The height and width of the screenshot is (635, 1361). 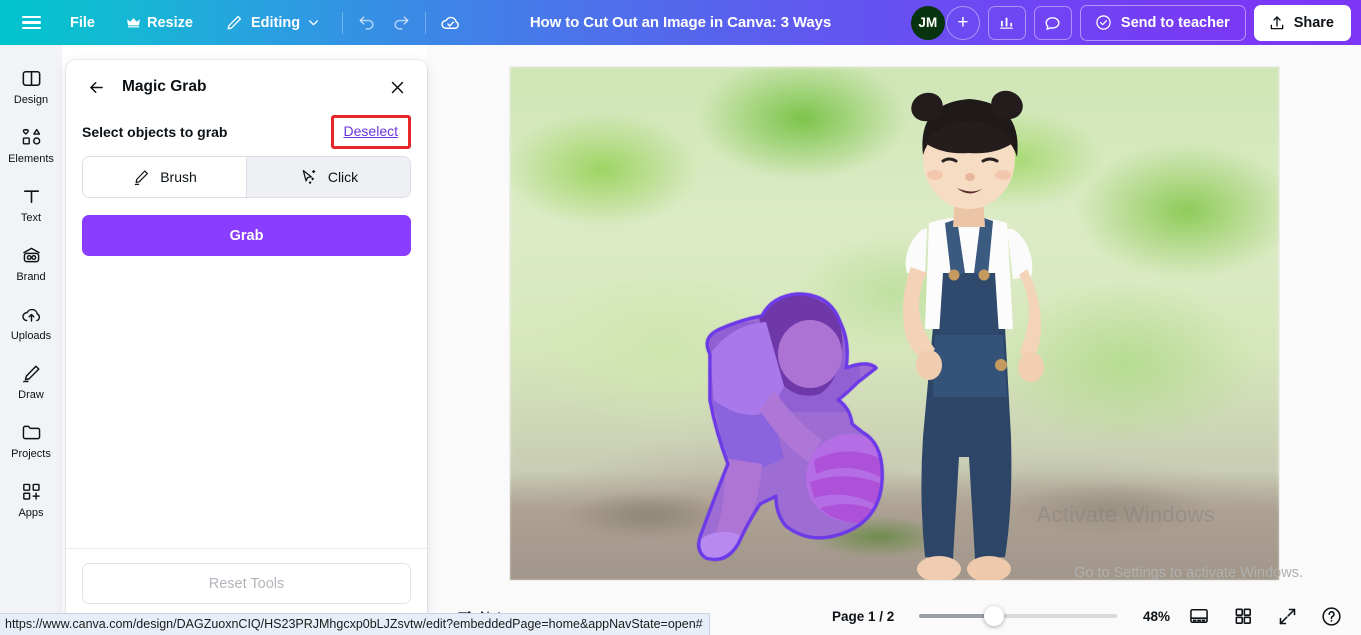 What do you see at coordinates (31, 218) in the screenshot?
I see `sidebar-label-text: Text` at bounding box center [31, 218].